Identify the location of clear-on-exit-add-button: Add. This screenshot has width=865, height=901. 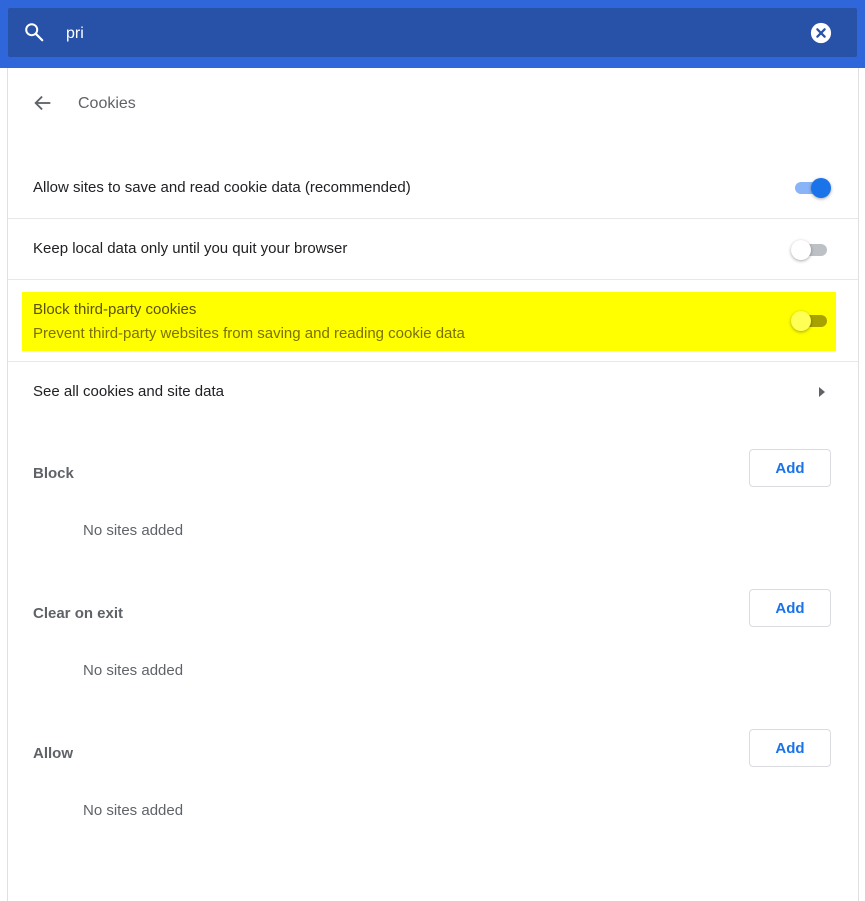
(790, 608).